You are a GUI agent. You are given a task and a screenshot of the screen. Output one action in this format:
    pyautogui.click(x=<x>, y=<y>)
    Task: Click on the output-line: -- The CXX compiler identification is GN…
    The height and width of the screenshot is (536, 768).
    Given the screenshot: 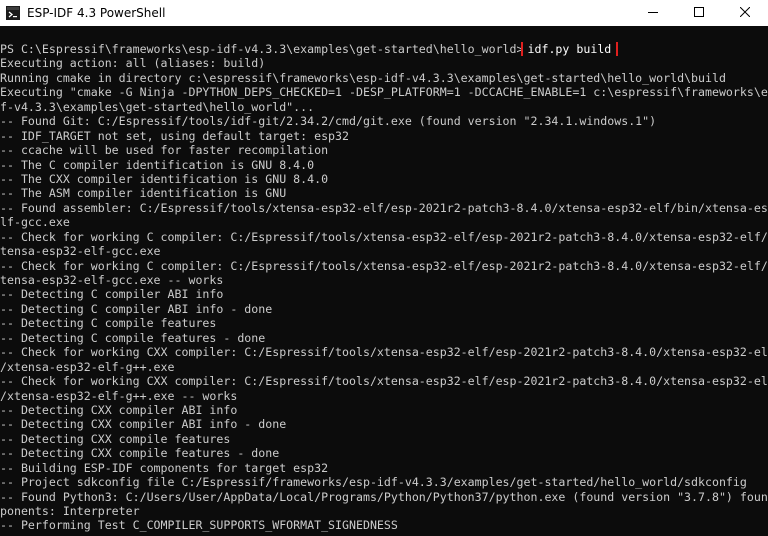 What is the action you would take?
    pyautogui.click(x=164, y=178)
    